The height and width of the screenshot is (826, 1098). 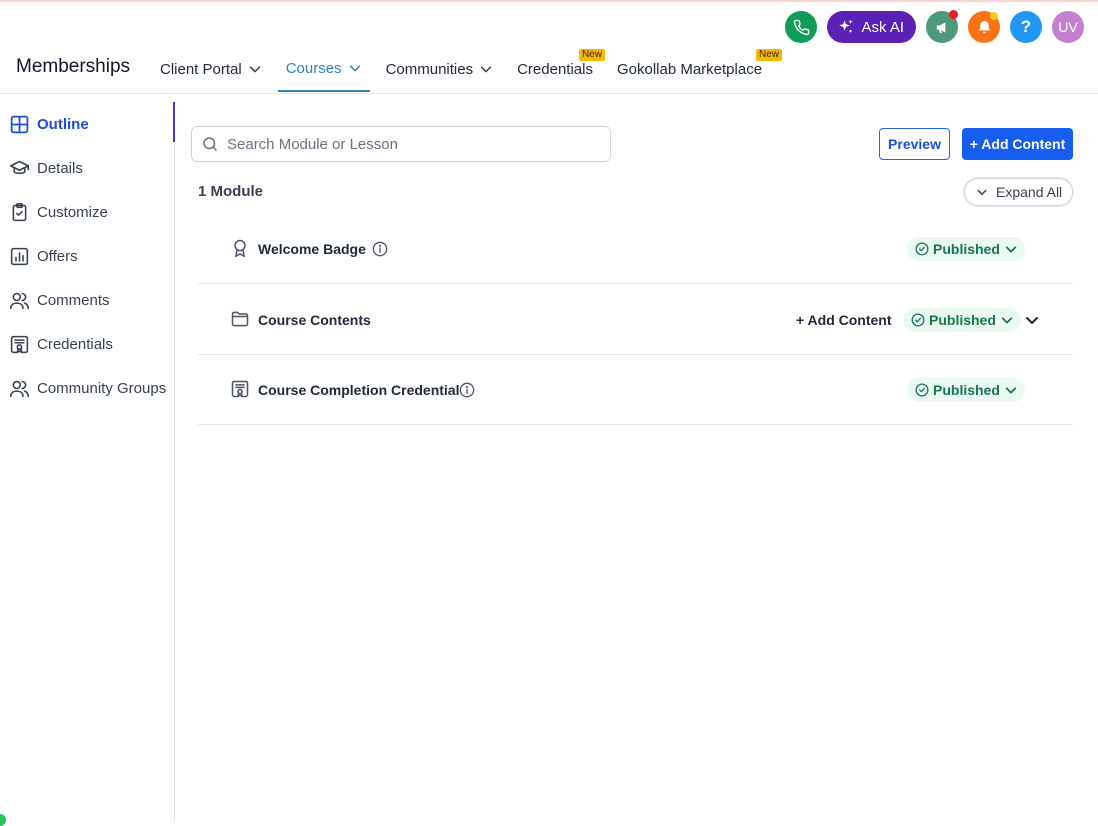 I want to click on help-button: ?, so click(x=1026, y=27).